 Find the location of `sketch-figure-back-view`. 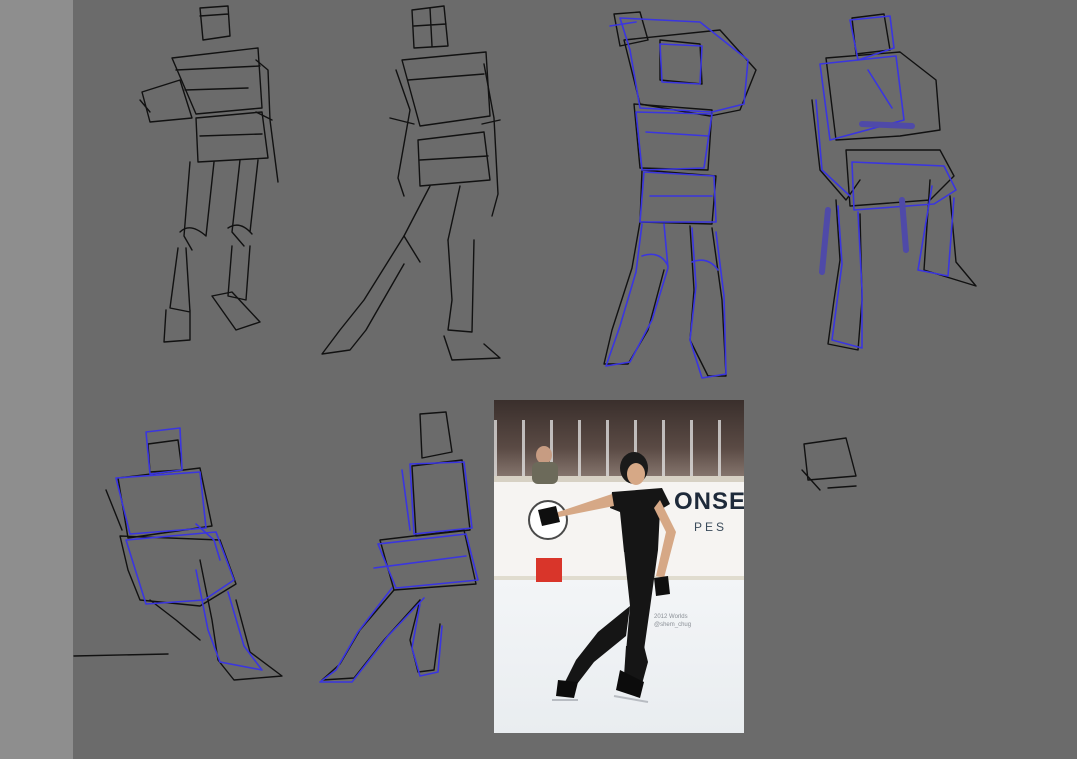

sketch-figure-back-view is located at coordinates (680, 195).